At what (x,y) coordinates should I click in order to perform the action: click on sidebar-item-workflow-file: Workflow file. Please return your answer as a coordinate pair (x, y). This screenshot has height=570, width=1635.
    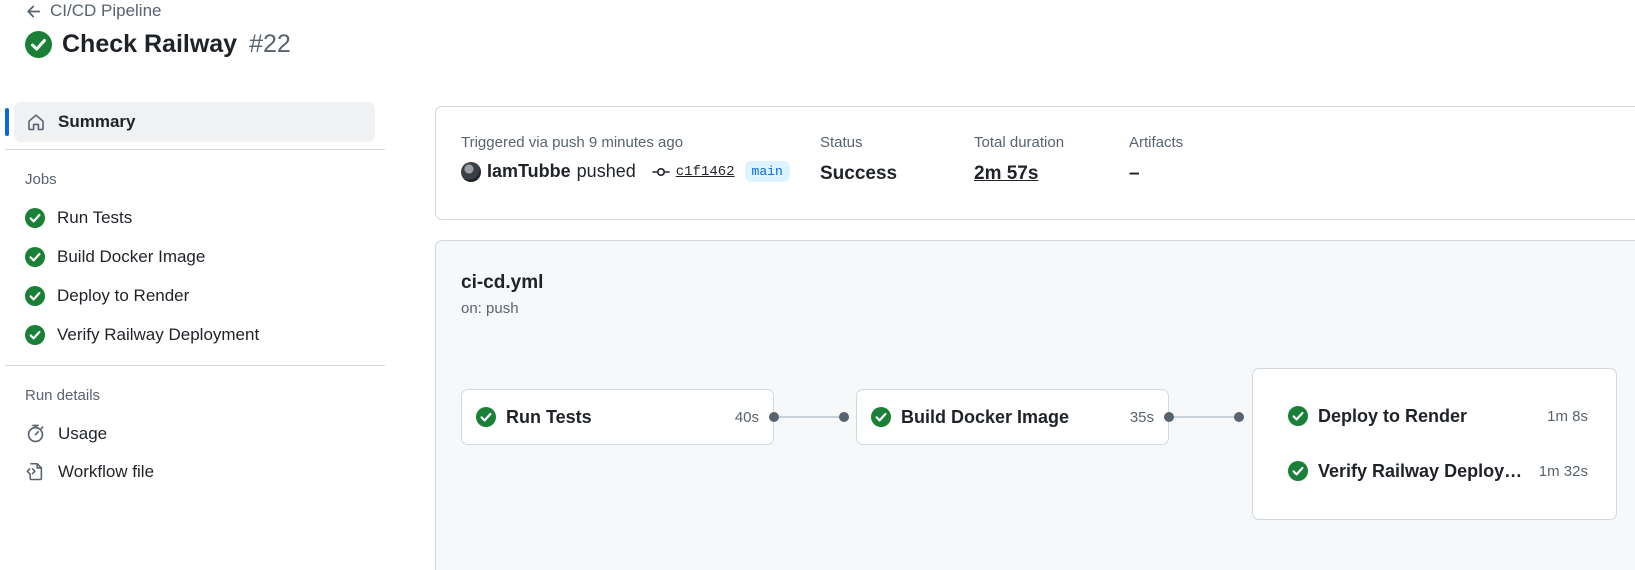
    Looking at the image, I should click on (89, 471).